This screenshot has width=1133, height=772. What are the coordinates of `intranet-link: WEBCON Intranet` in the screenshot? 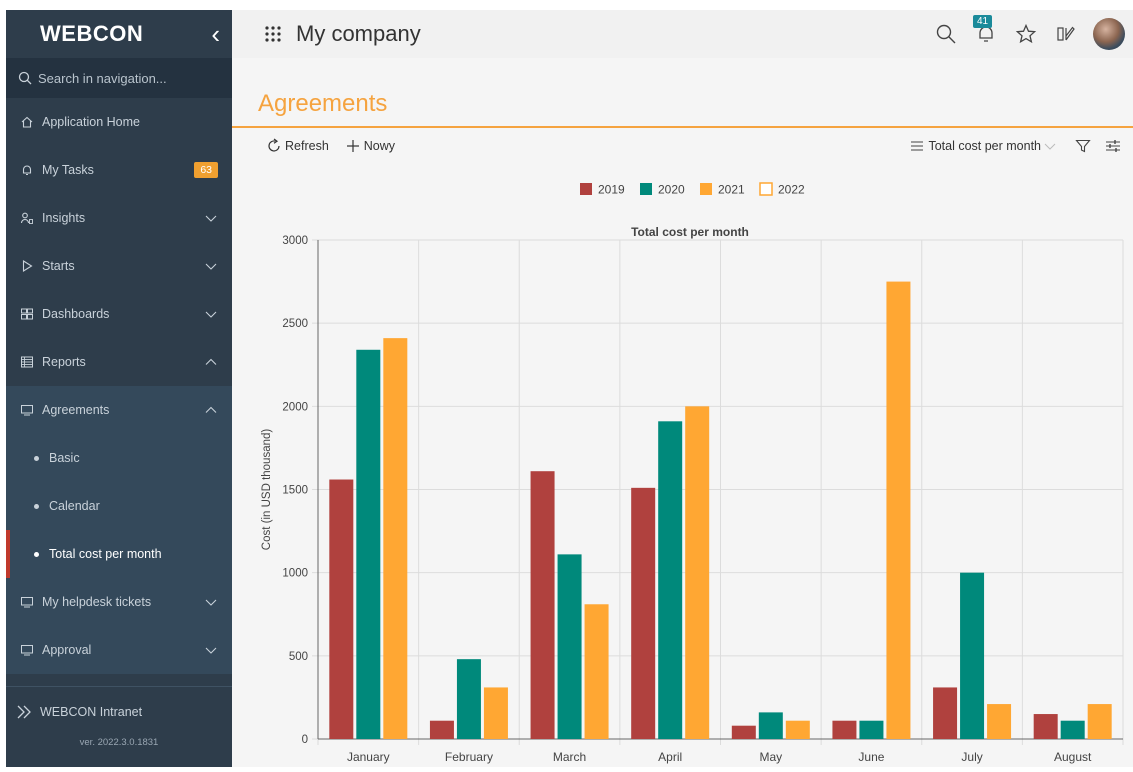 It's located at (119, 712).